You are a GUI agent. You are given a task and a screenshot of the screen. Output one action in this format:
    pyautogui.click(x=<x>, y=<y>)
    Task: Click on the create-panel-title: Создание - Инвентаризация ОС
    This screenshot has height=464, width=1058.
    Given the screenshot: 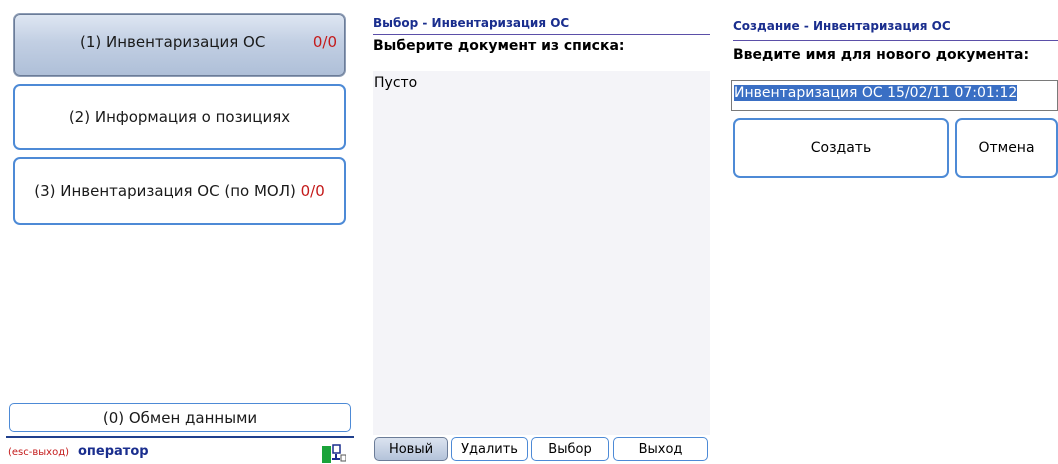 What is the action you would take?
    pyautogui.click(x=842, y=26)
    